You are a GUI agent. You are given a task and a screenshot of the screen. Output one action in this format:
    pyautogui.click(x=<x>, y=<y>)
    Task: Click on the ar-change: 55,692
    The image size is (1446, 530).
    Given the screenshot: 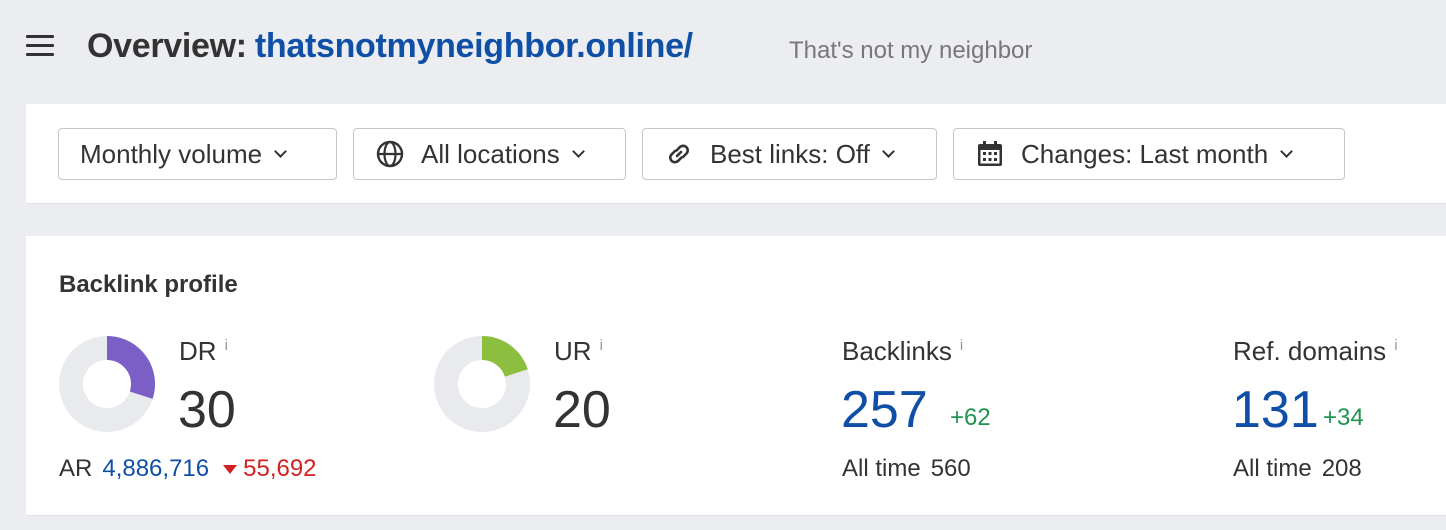 What is the action you would take?
    pyautogui.click(x=280, y=468)
    